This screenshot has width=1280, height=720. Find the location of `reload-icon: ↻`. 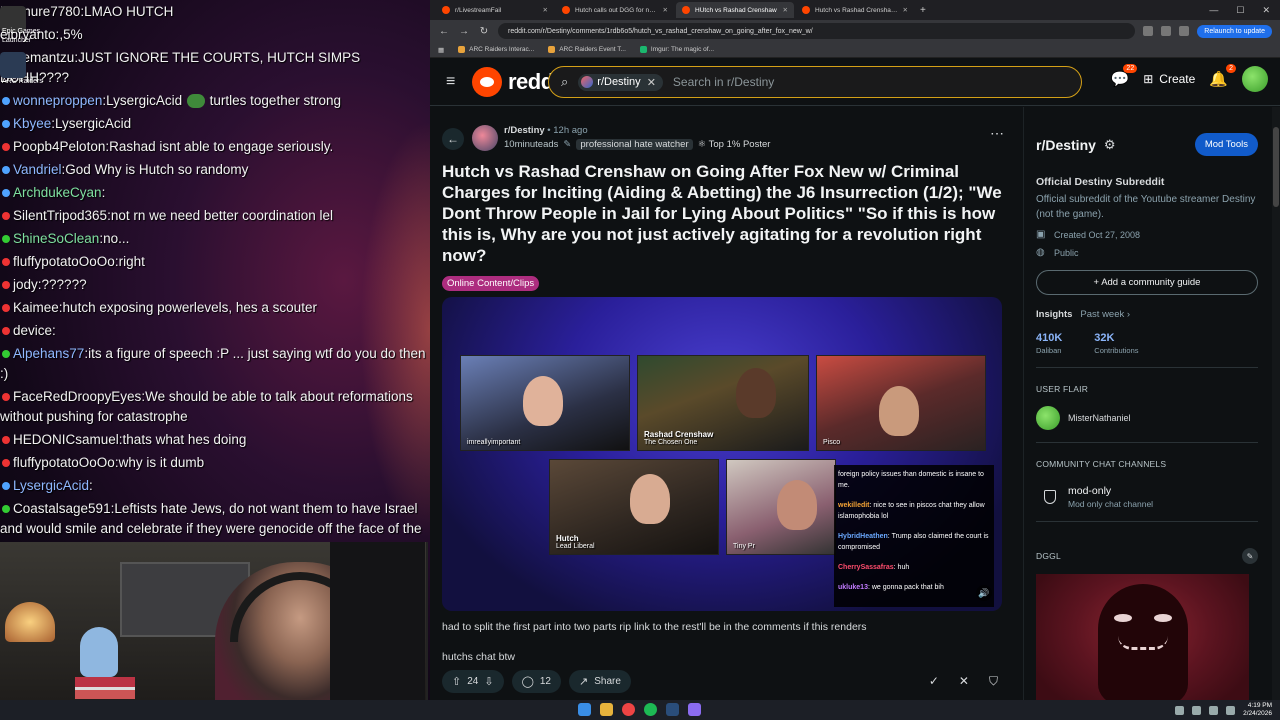

reload-icon: ↻ is located at coordinates (484, 31).